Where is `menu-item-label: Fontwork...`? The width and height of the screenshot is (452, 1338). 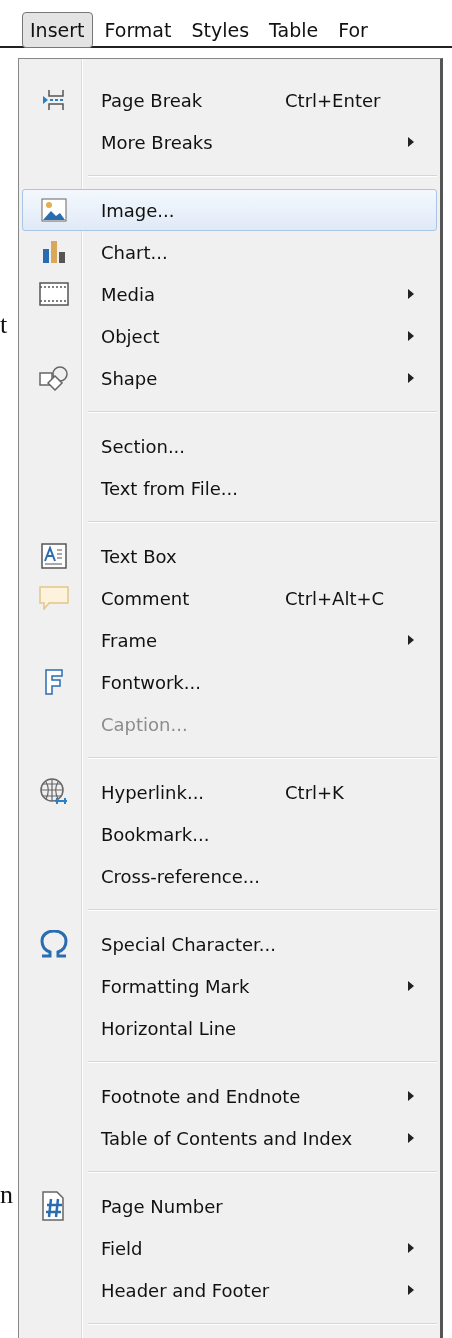
menu-item-label: Fontwork... is located at coordinates (151, 682).